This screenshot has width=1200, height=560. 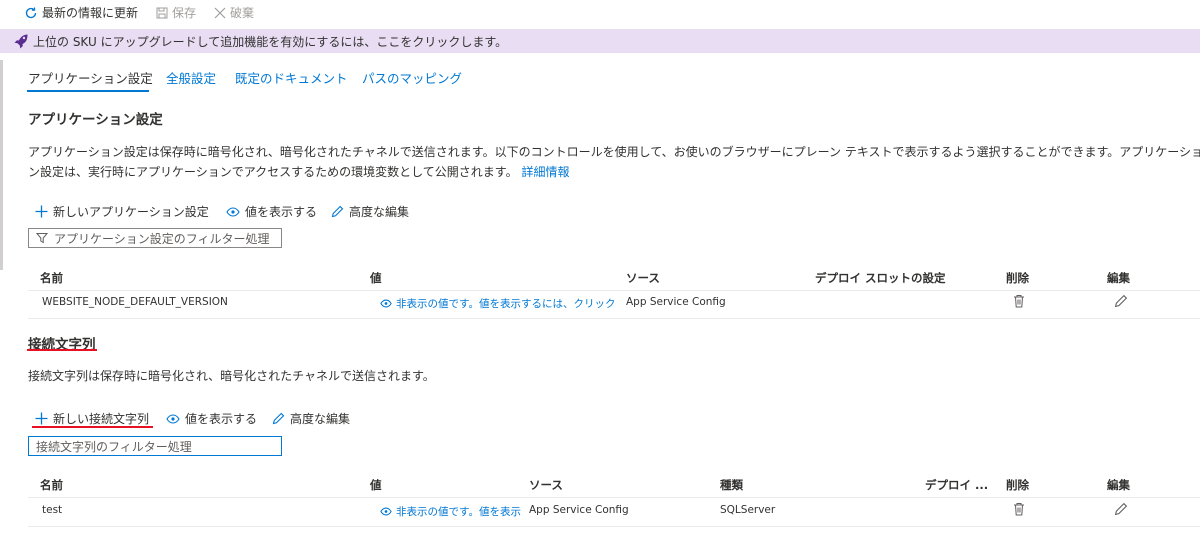 What do you see at coordinates (95, 120) in the screenshot?
I see `app-settings-title: アプリケーション設定` at bounding box center [95, 120].